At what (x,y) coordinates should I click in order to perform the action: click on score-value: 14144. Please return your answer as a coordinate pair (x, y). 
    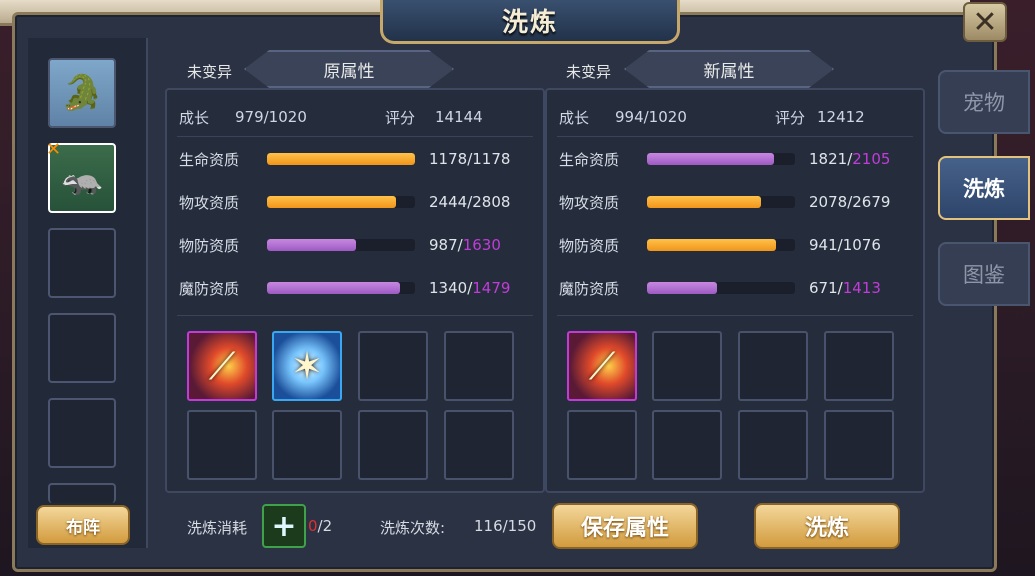
    Looking at the image, I should click on (459, 117).